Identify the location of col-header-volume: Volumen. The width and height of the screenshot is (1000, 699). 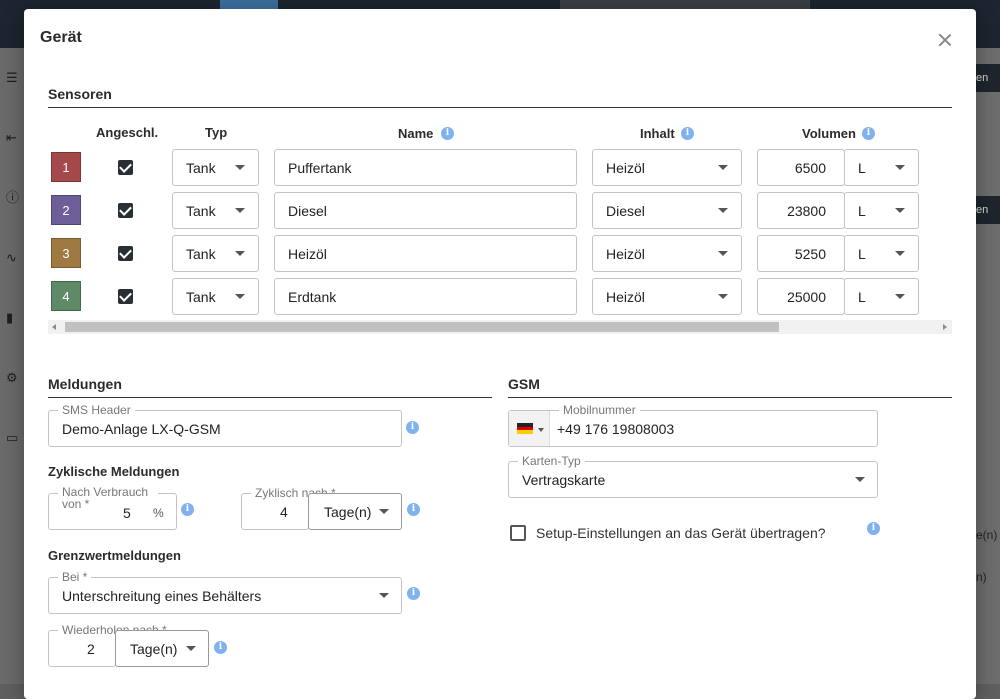
(829, 133).